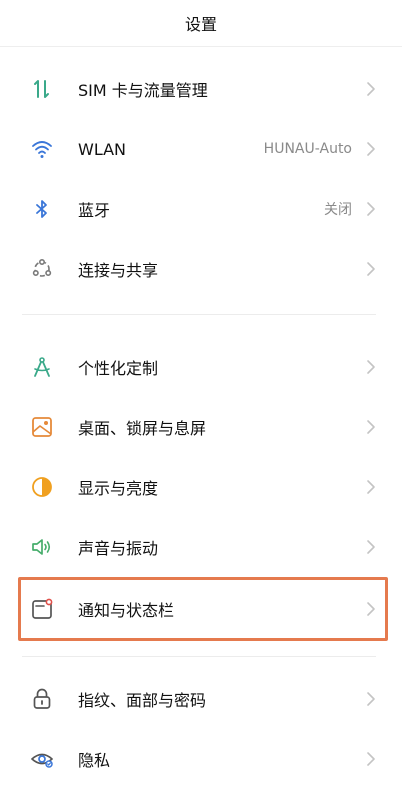 The height and width of the screenshot is (789, 402). I want to click on page-title: 设置, so click(200, 24).